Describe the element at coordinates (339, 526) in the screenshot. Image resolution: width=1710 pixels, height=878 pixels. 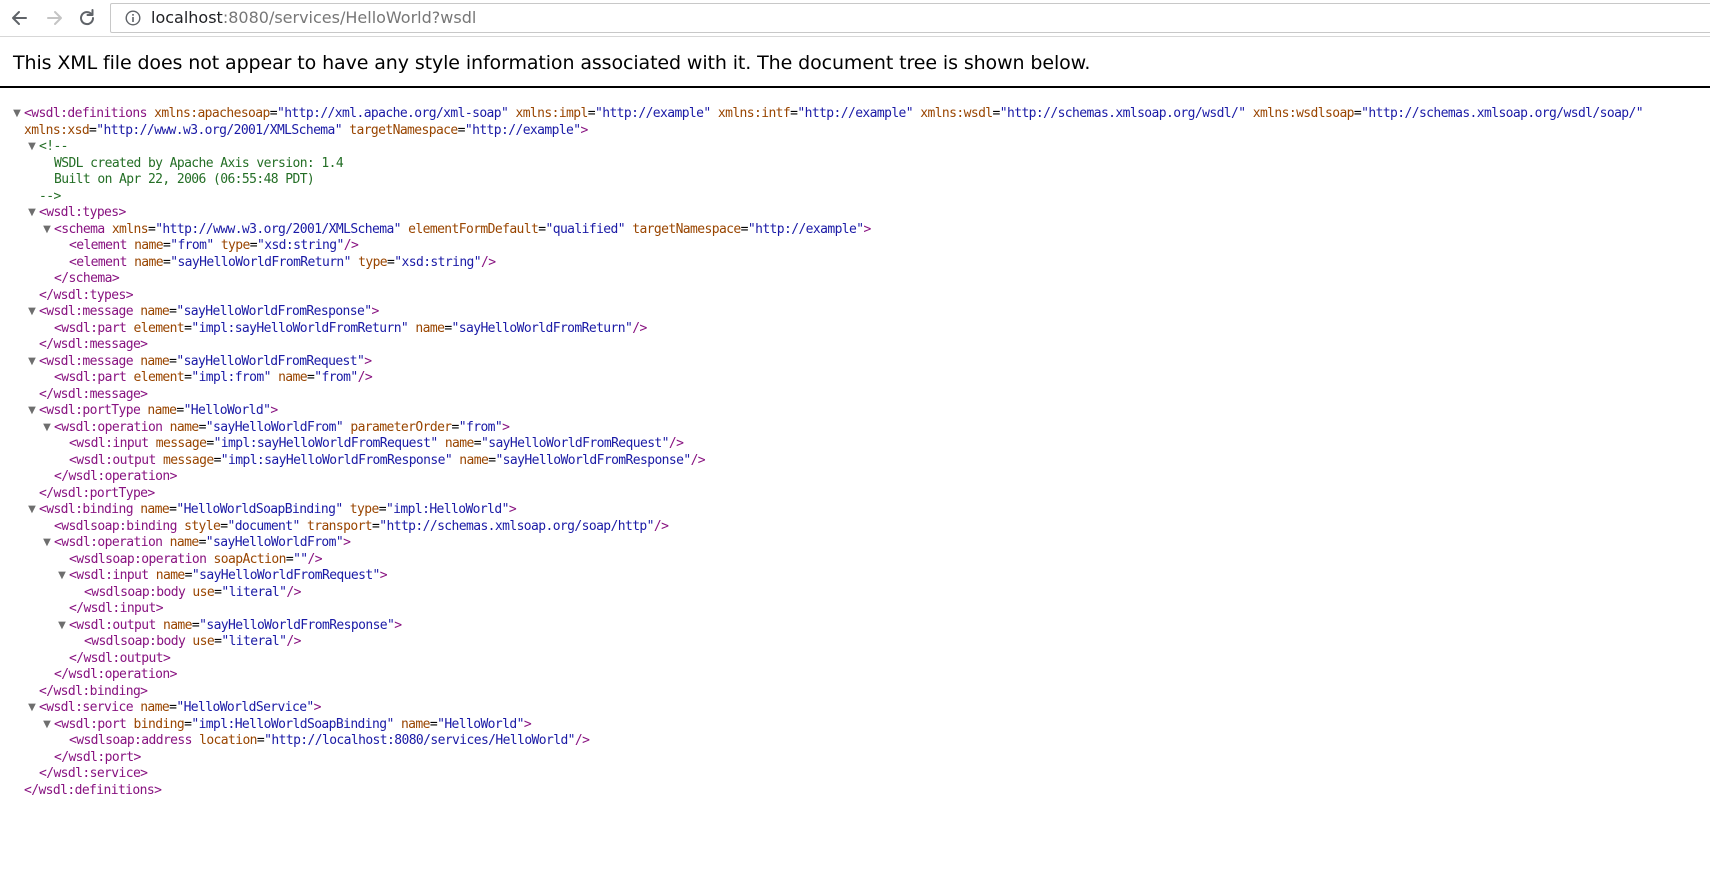
I see `attribute-name: transport` at that location.